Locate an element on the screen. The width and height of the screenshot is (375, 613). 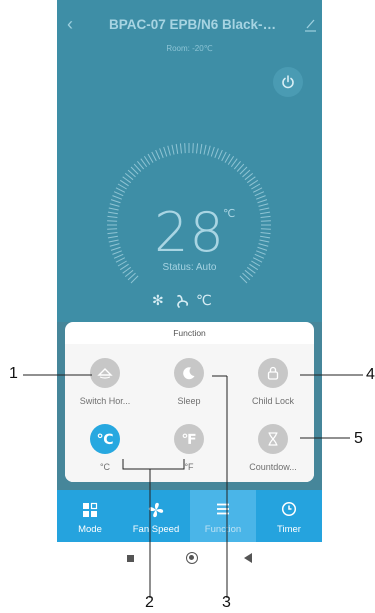
function-celsius: ℃ °C is located at coordinates (105, 448).